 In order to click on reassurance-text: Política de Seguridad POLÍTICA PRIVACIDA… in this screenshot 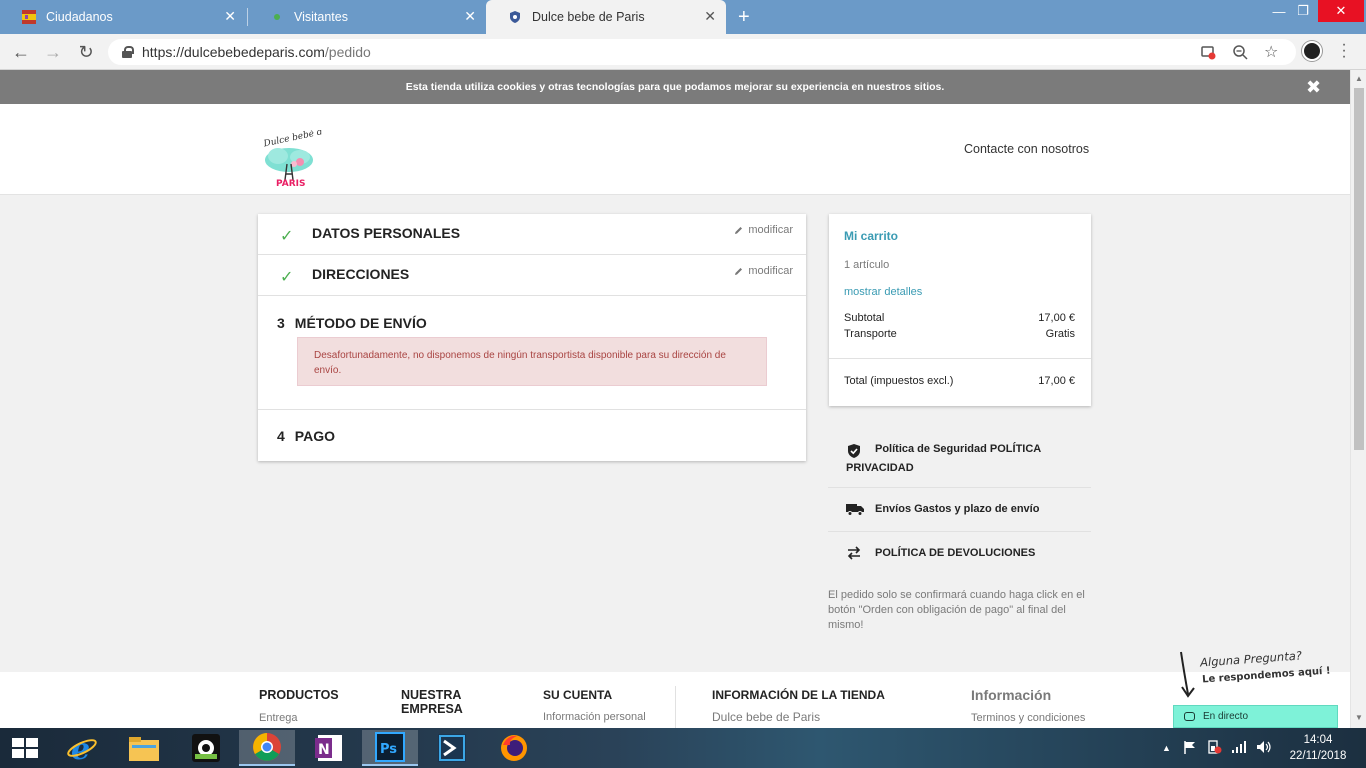, I will do `click(943, 458)`.